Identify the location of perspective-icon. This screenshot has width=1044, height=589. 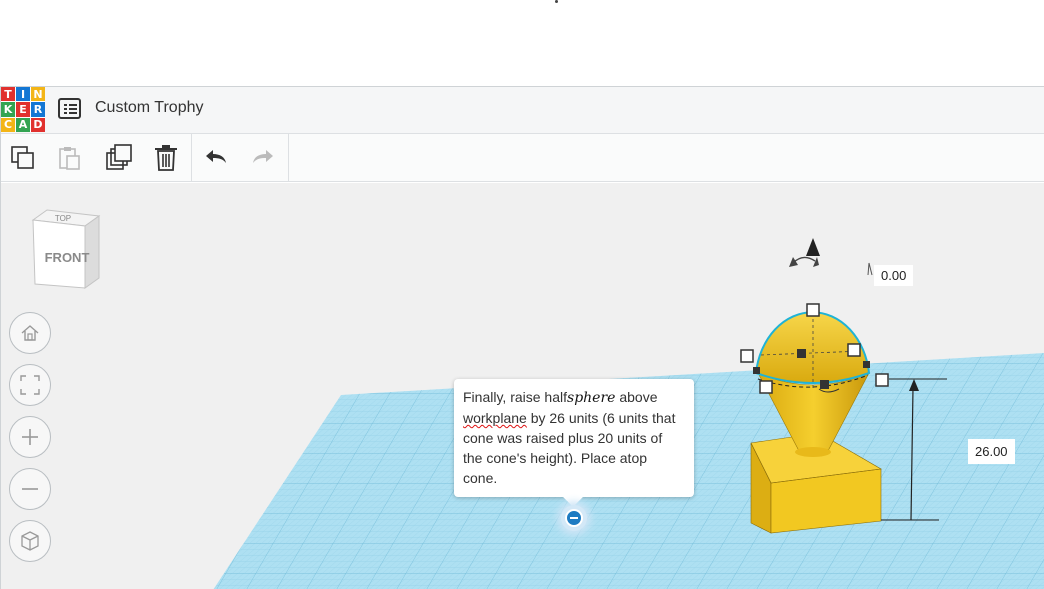
(30, 541).